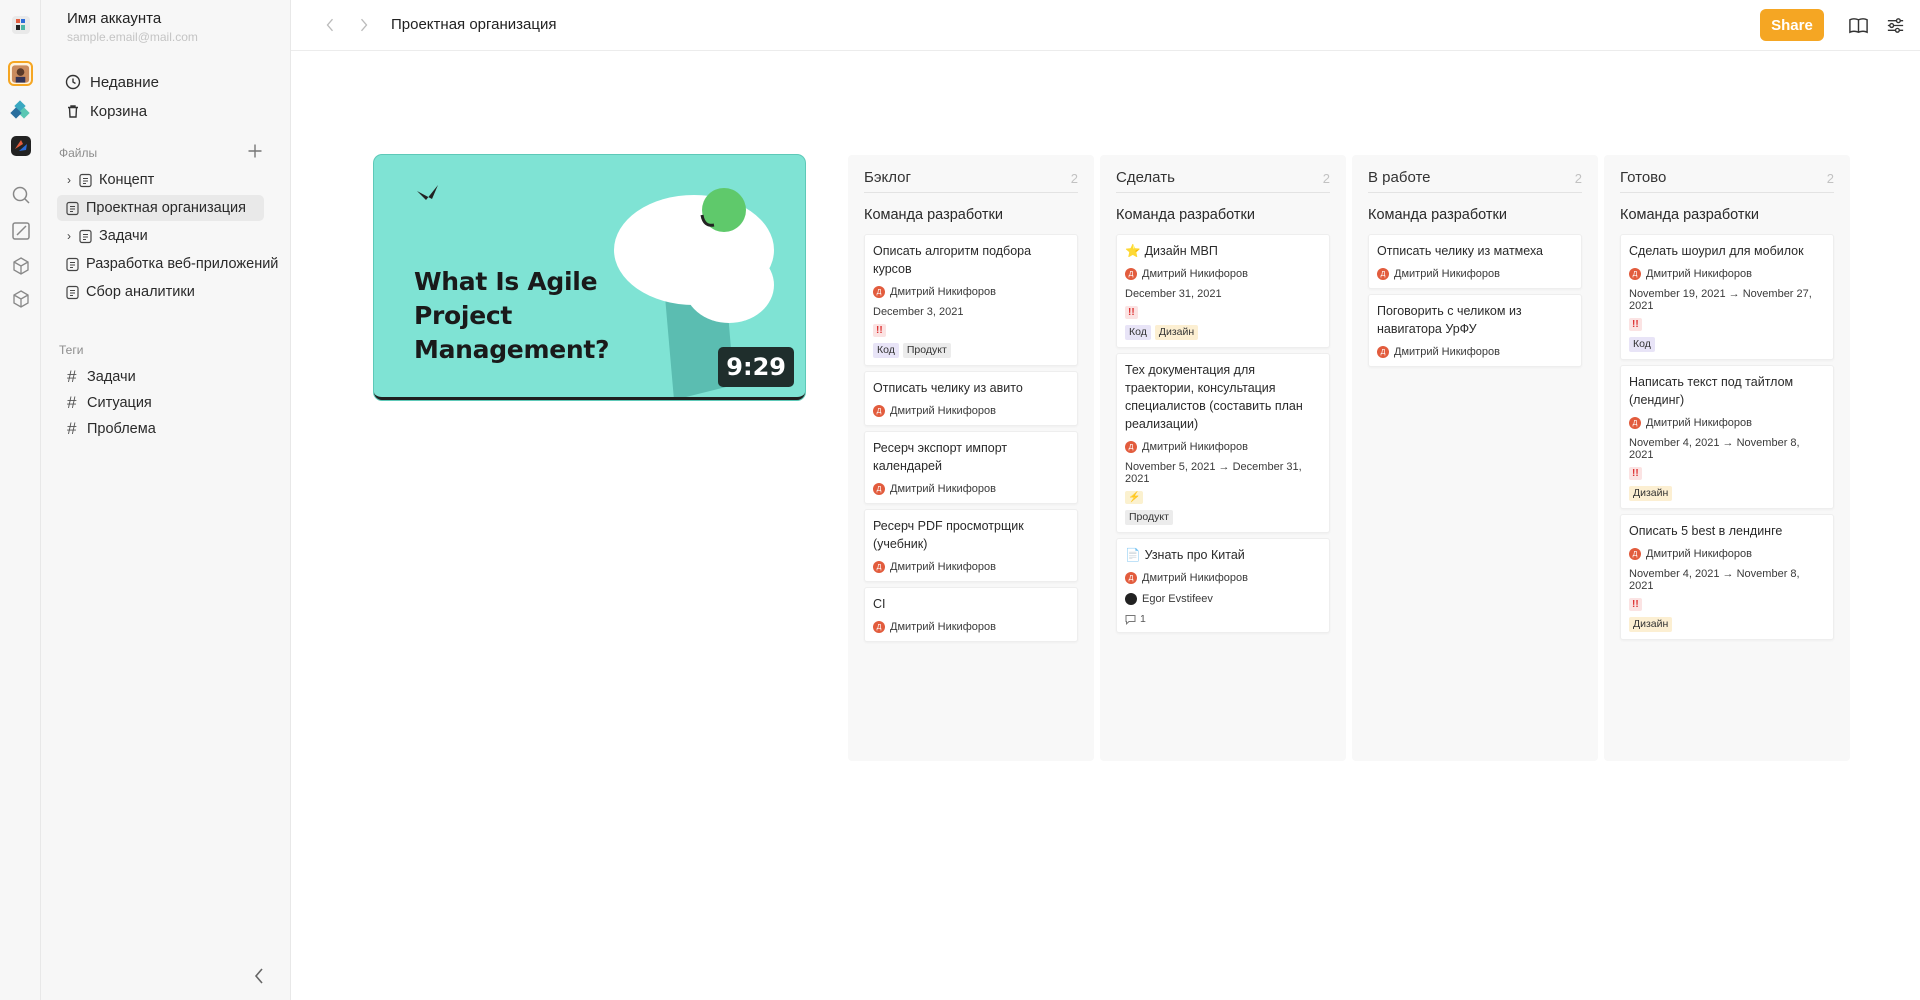 The height and width of the screenshot is (1000, 1920). I want to click on card-title: CI, so click(971, 604).